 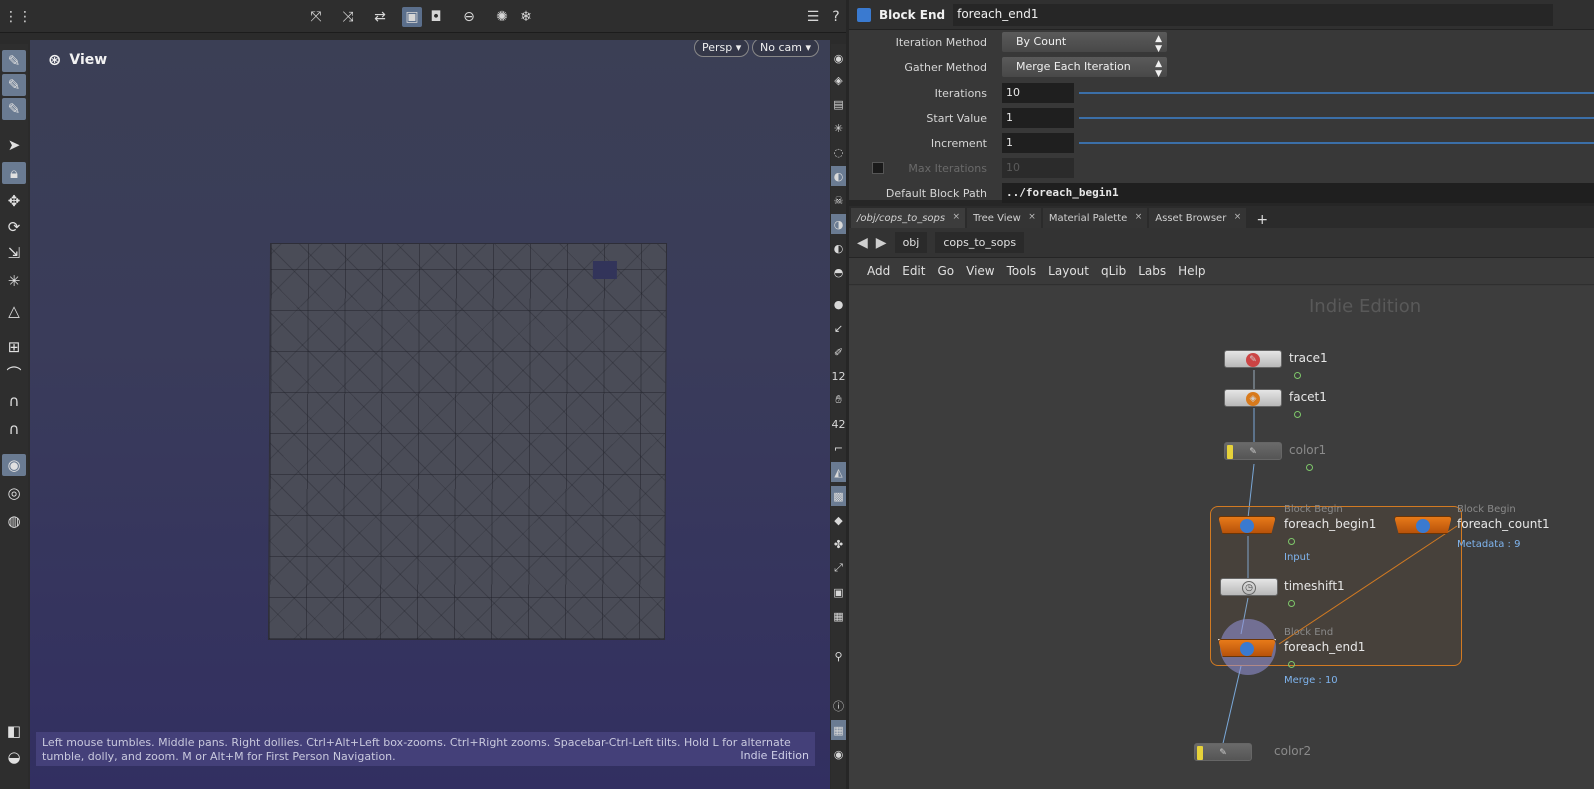 I want to click on tab-material-palette: Material Palette ×, so click(x=1095, y=218).